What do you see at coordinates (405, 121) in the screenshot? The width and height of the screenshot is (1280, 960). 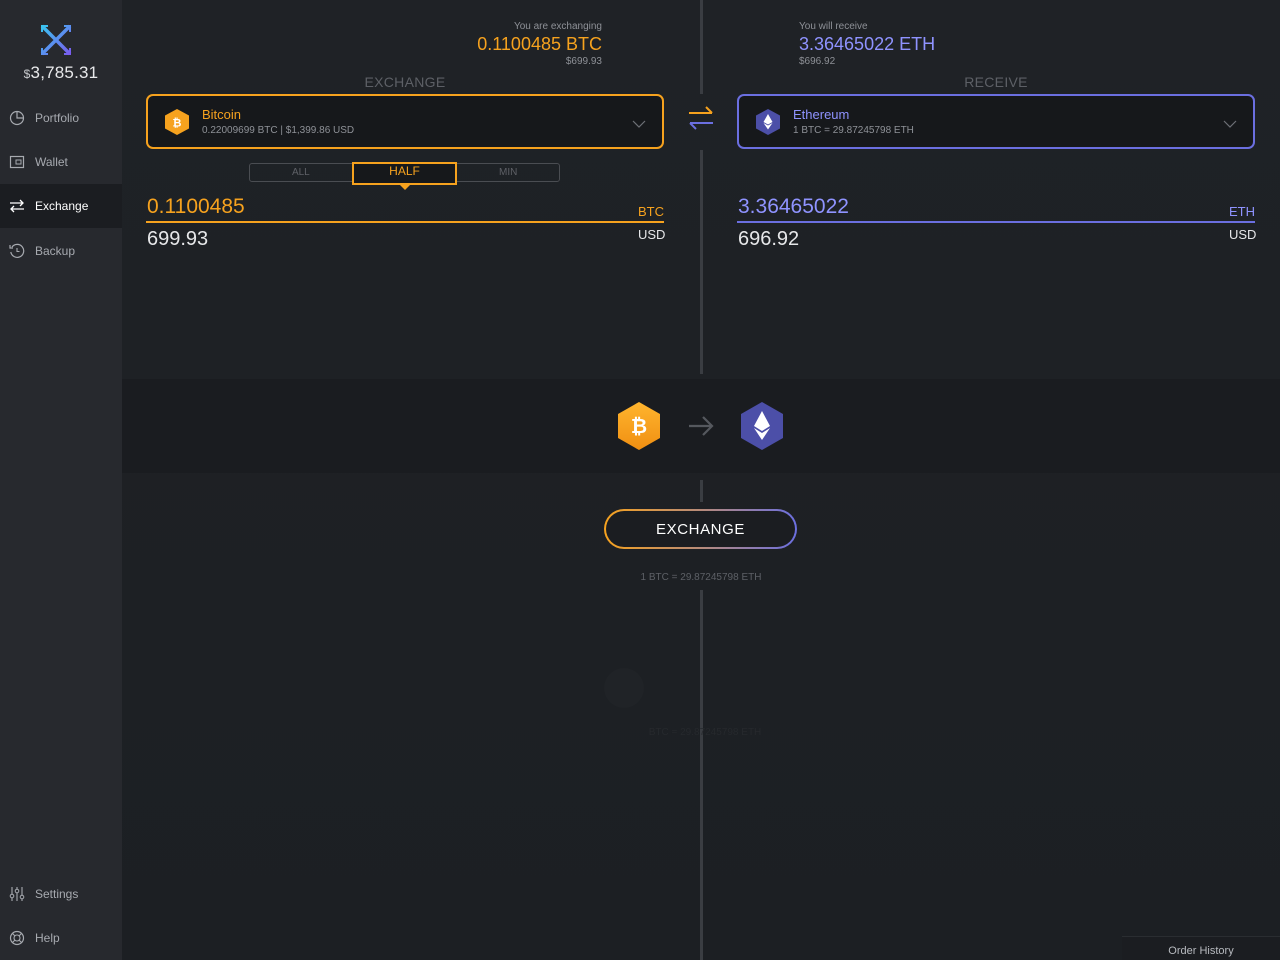 I see `from-coin-selector: ₿ Bitcoin 0.22009699 BTC | $1,399.86 USD` at bounding box center [405, 121].